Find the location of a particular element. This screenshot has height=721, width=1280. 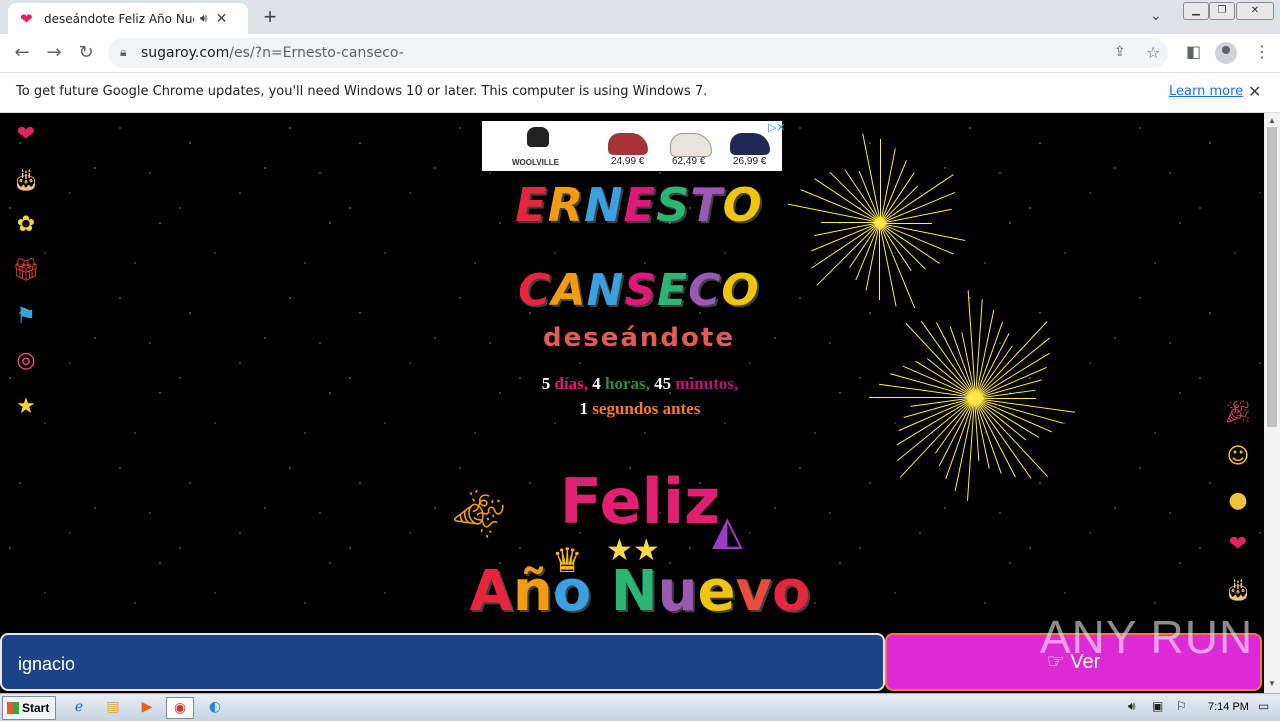

learn-more-link: Learn more is located at coordinates (1206, 91).